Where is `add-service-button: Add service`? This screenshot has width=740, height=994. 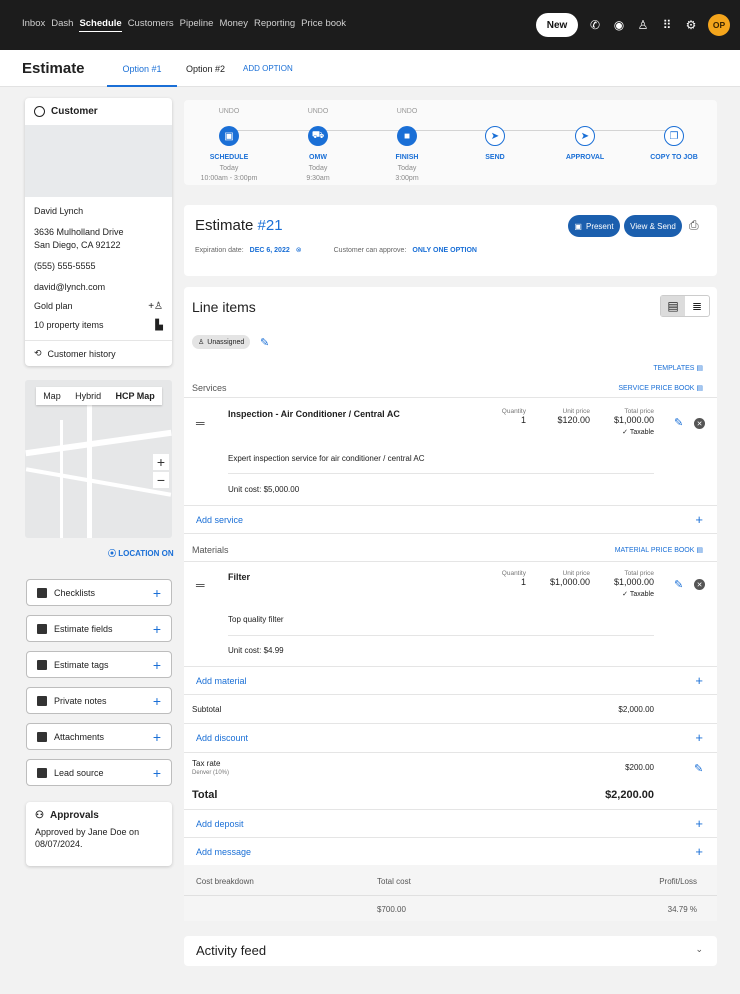
add-service-button: Add service is located at coordinates (219, 520).